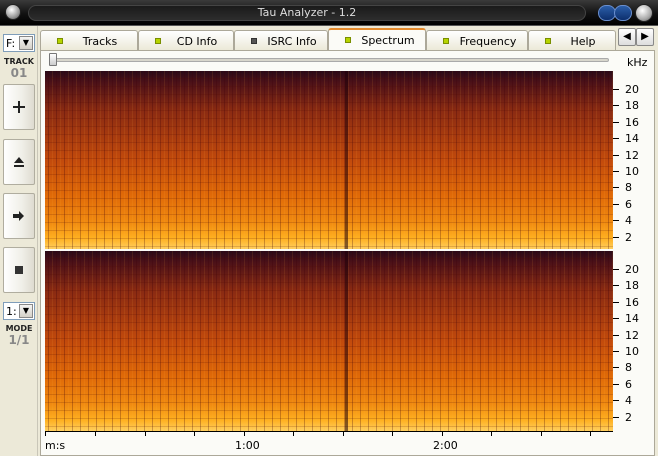  I want to click on mode-label: MODE, so click(19, 328).